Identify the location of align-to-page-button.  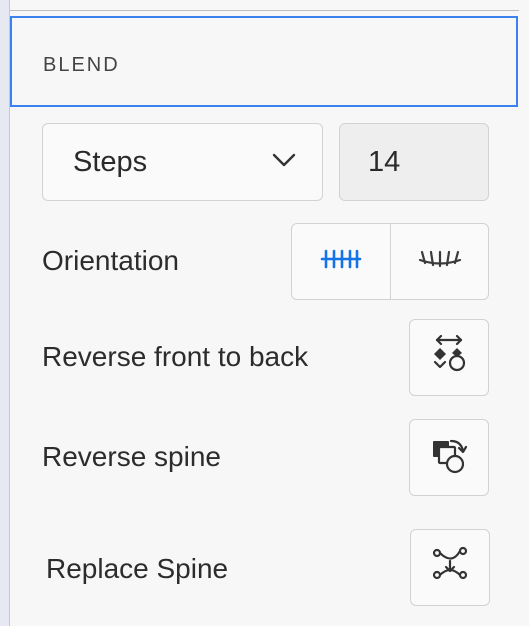
(341, 261).